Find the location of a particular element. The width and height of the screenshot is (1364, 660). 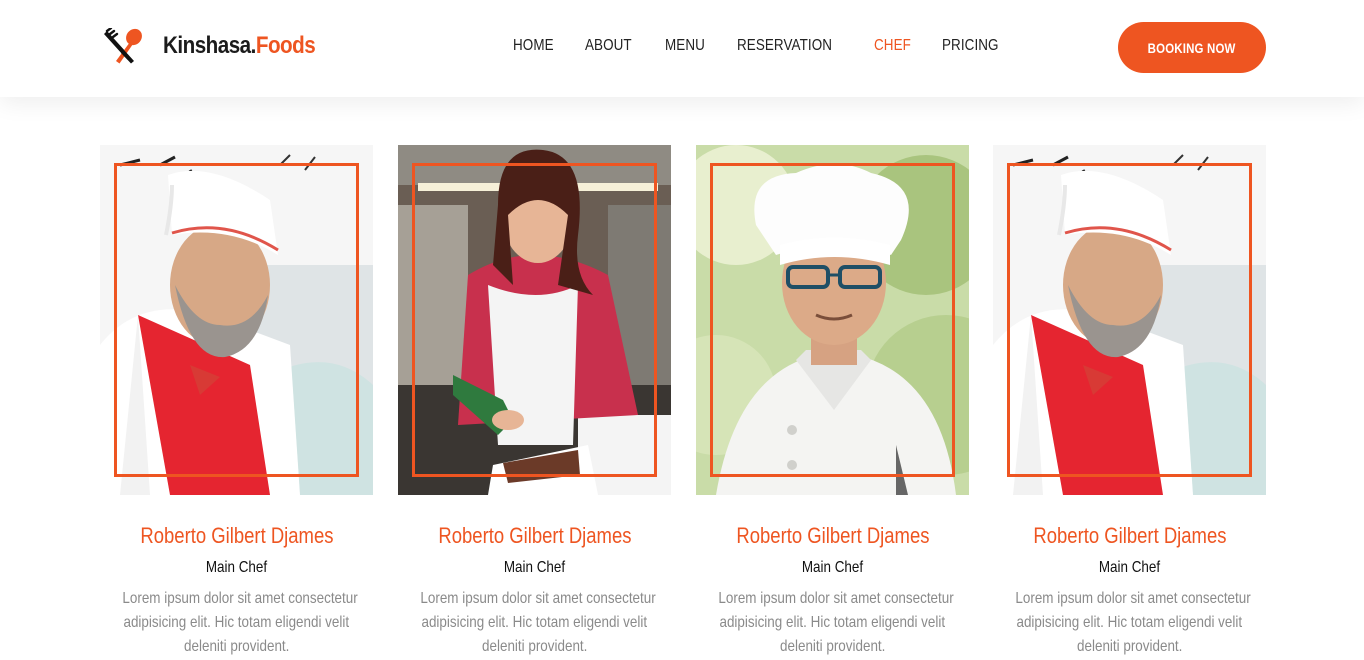

main-nav: HOME ABOUT MENU RESERVATION CHEF PRICING is located at coordinates (773, 46).